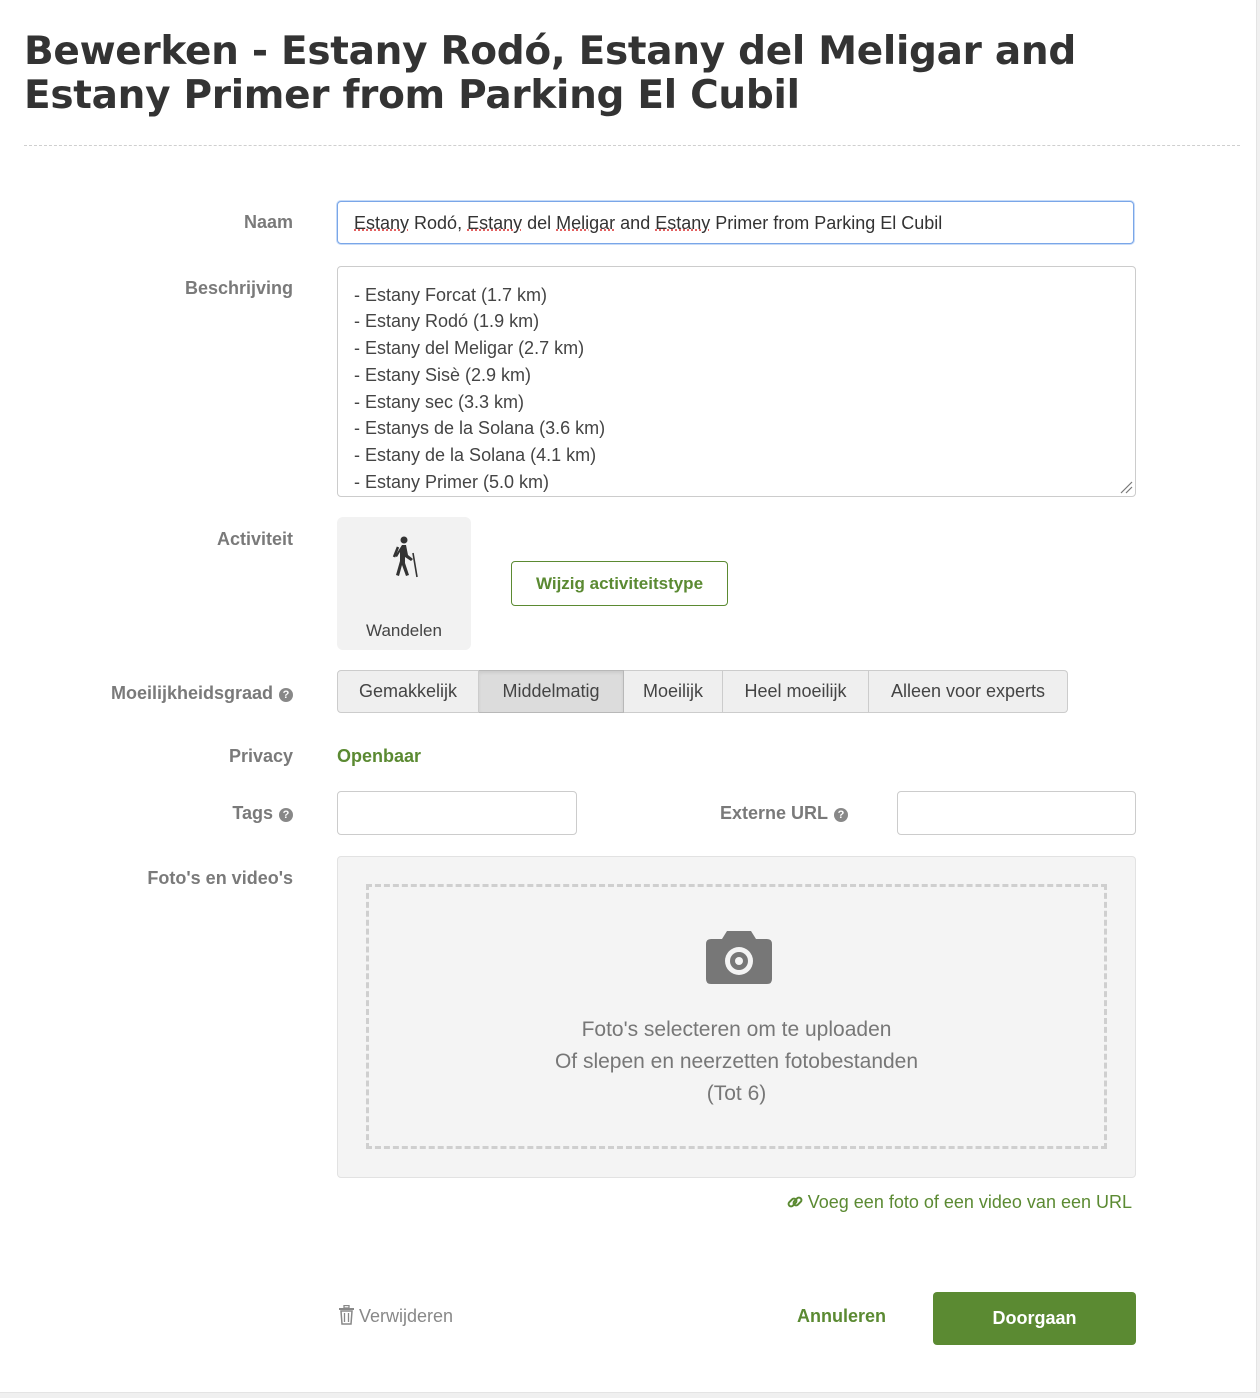 Image resolution: width=1260 pixels, height=1398 pixels. What do you see at coordinates (469, 348) in the screenshot?
I see `description-line: - Estany del Meligar (2.7 km)` at bounding box center [469, 348].